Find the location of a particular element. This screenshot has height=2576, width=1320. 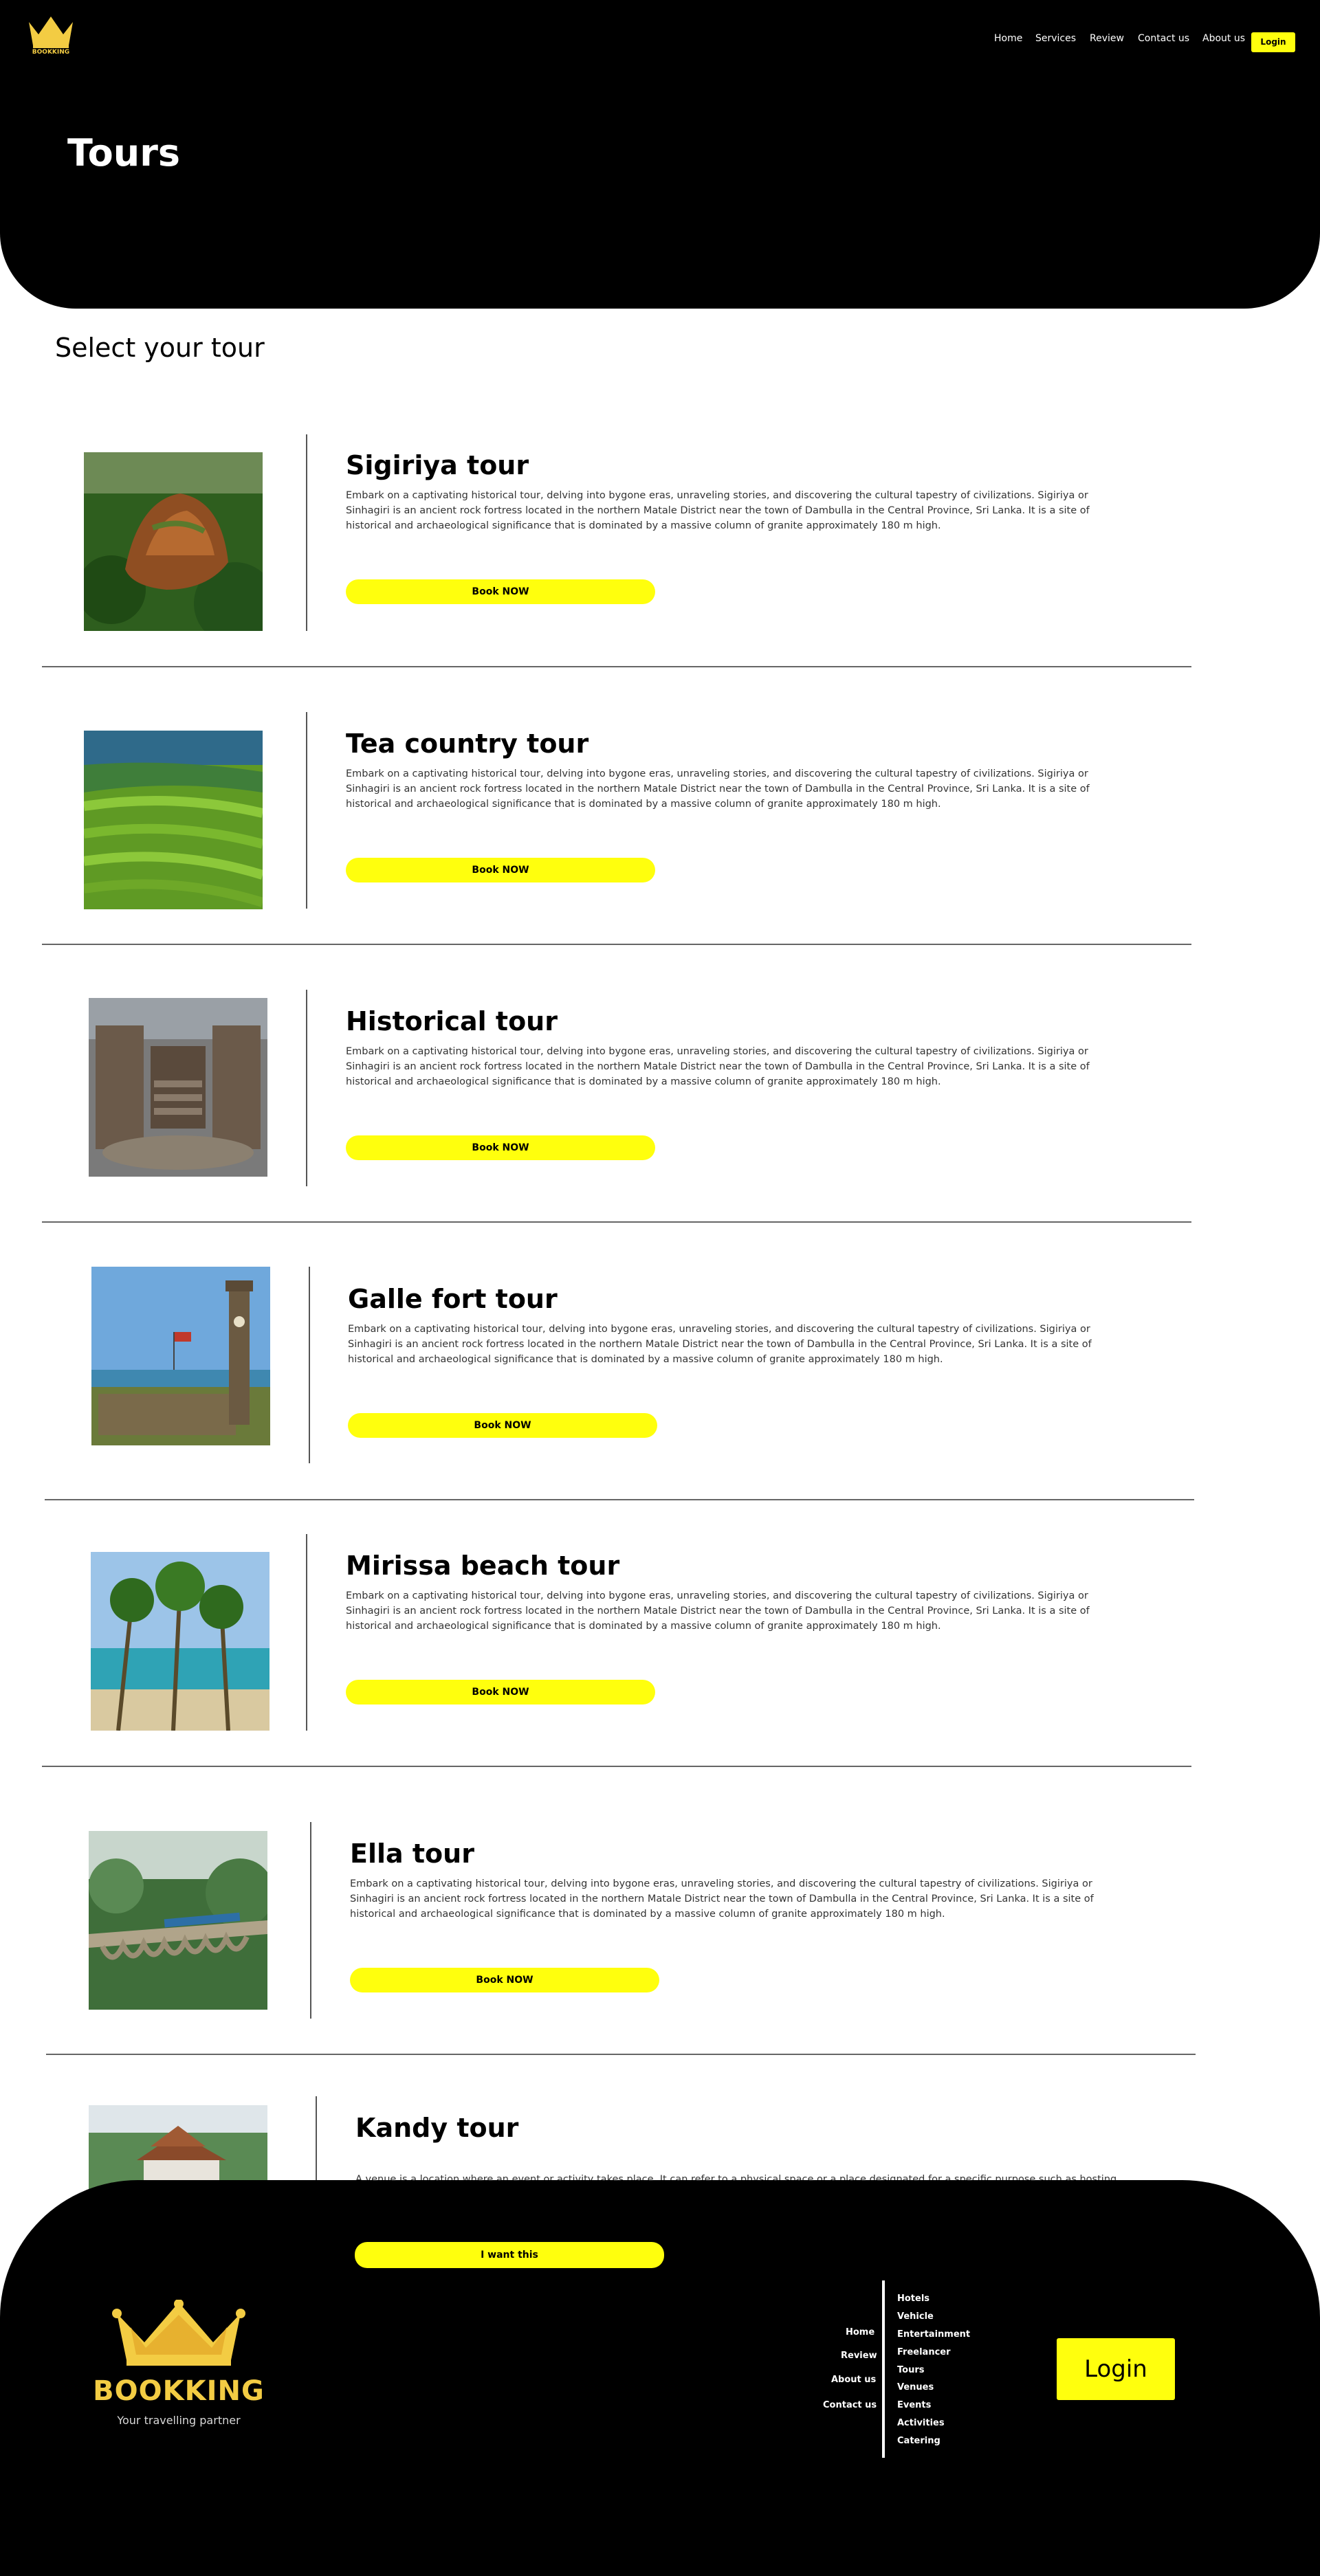

tour-image-sigiriya is located at coordinates (173, 541).